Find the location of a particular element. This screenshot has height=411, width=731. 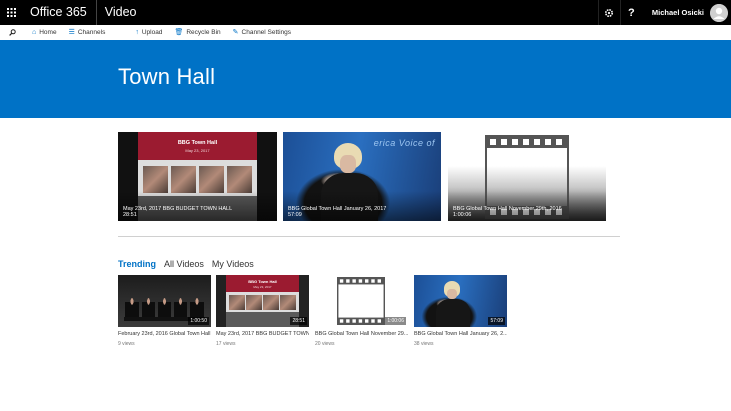

tab-my-videos: My Videos is located at coordinates (233, 264).